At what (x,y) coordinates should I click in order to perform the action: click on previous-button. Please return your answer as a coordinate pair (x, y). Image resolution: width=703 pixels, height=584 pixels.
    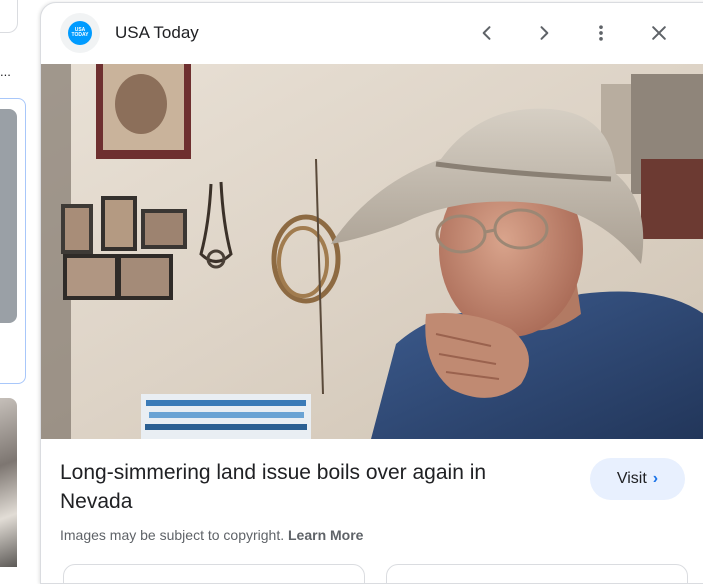
    Looking at the image, I should click on (487, 33).